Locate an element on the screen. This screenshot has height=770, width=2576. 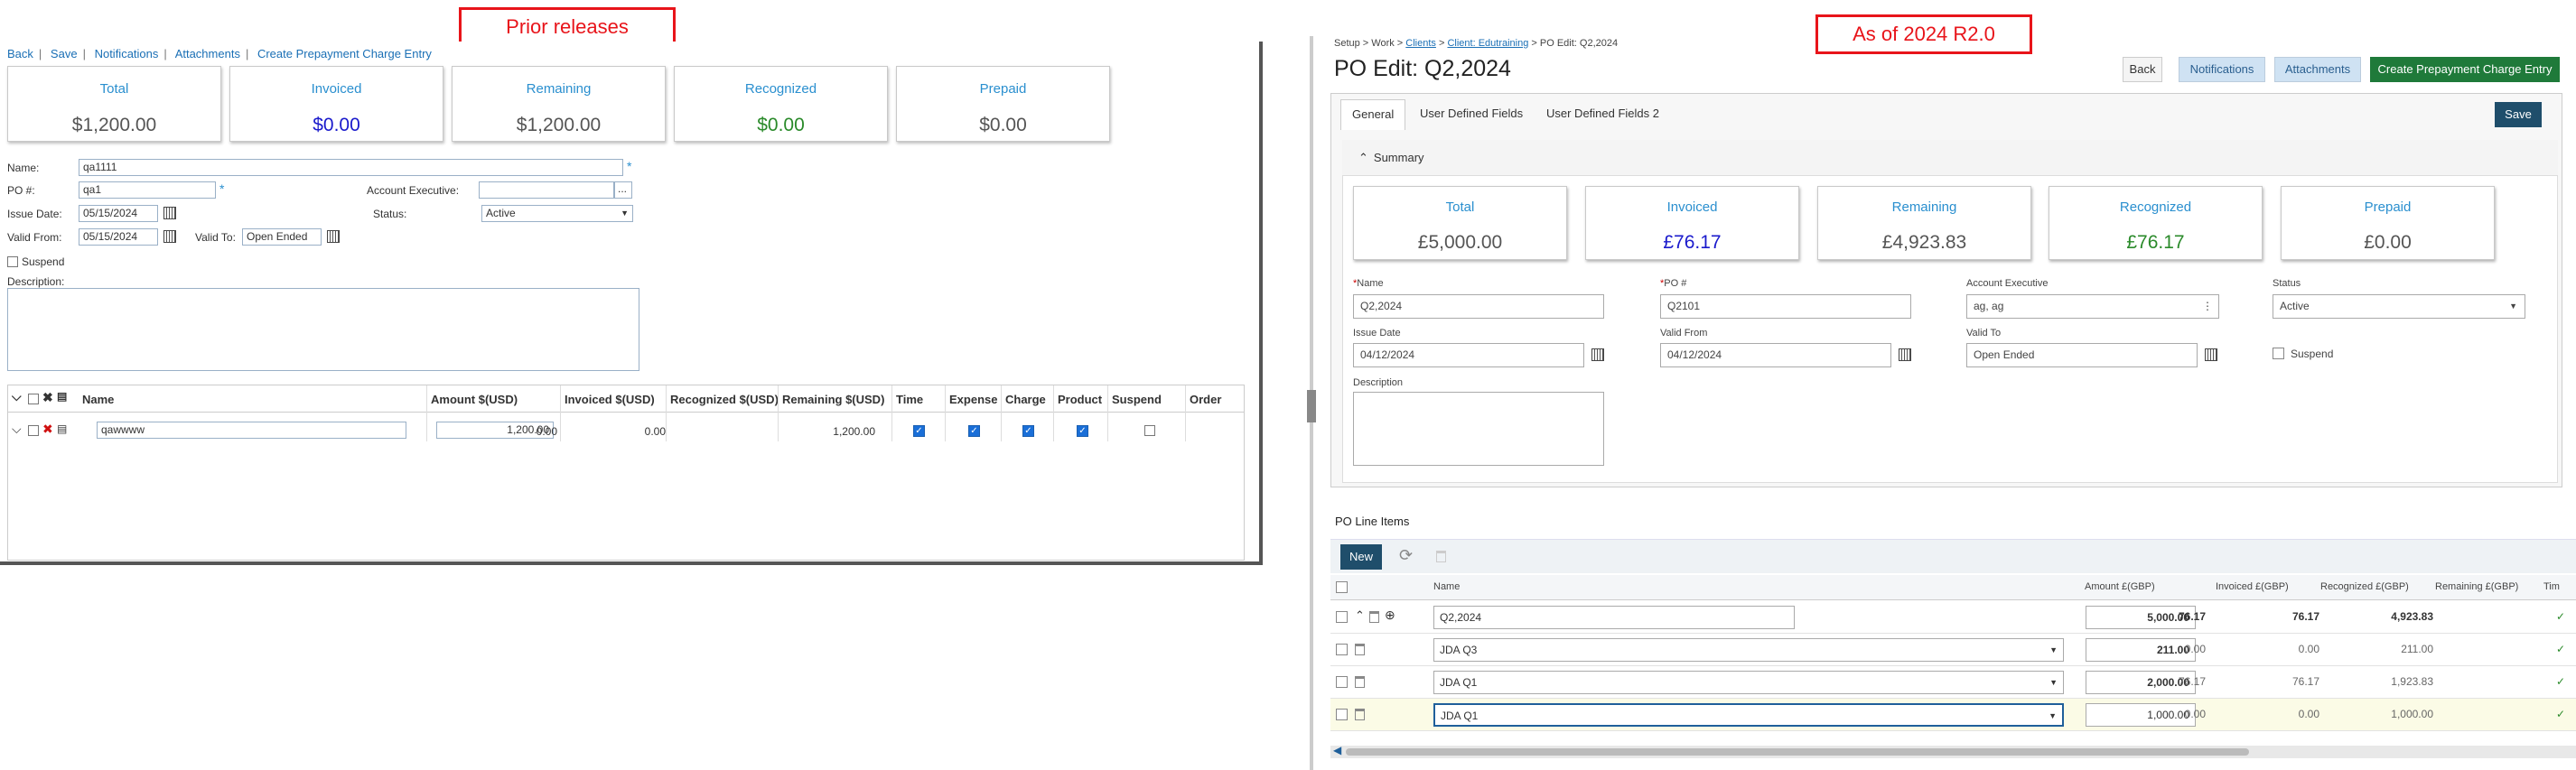
col-recognized: Recognized £(GBP) is located at coordinates (2364, 586).